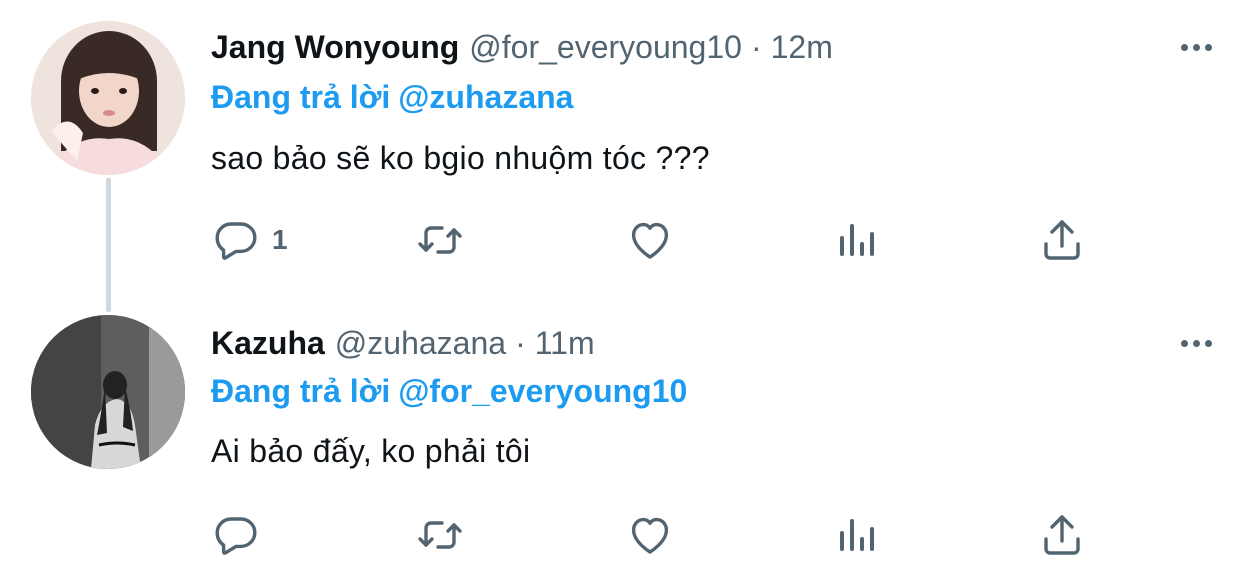  I want to click on tweet-text: sao bảo sẽ ko bgio nhuộm tóc ???, so click(460, 158).